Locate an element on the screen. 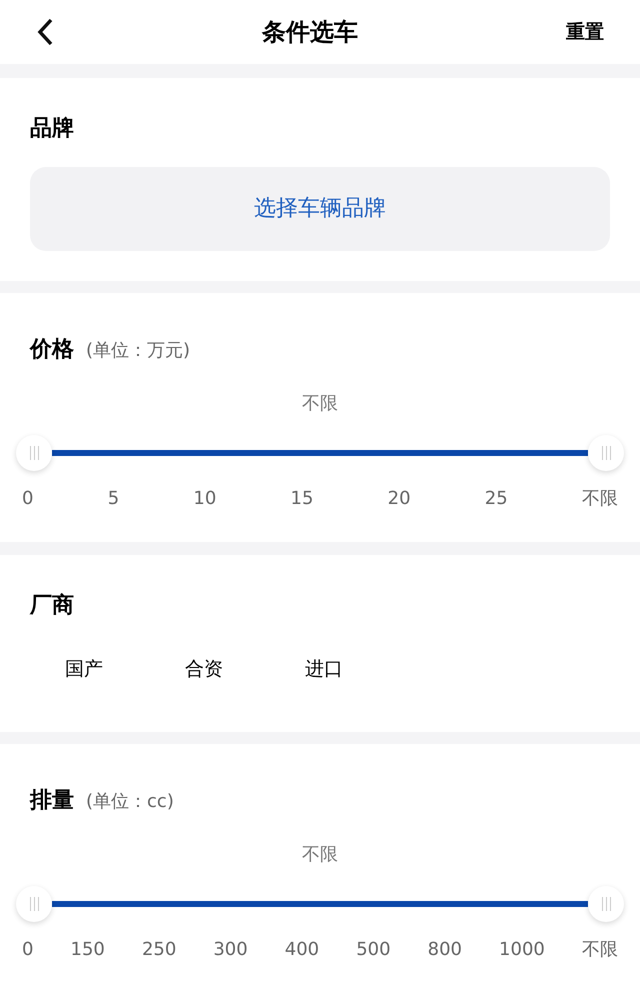  tick-label: 5 is located at coordinates (114, 499).